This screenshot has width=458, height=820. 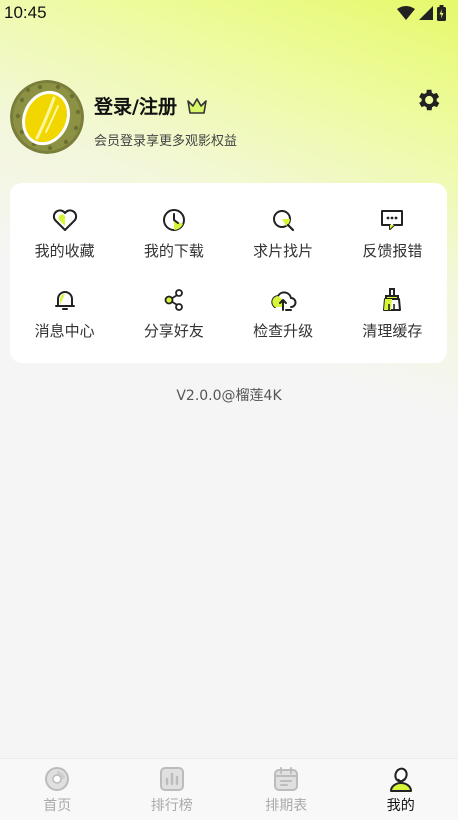 What do you see at coordinates (173, 313) in the screenshot?
I see `menu-item-share: 分享好友` at bounding box center [173, 313].